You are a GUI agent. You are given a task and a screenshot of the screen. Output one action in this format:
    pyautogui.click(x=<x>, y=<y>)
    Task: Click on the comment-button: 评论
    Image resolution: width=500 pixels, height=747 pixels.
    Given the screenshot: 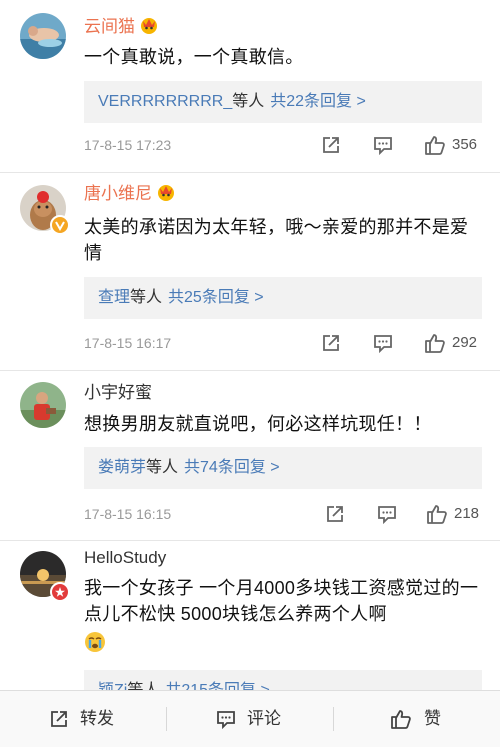 What is the action you would take?
    pyautogui.click(x=250, y=719)
    